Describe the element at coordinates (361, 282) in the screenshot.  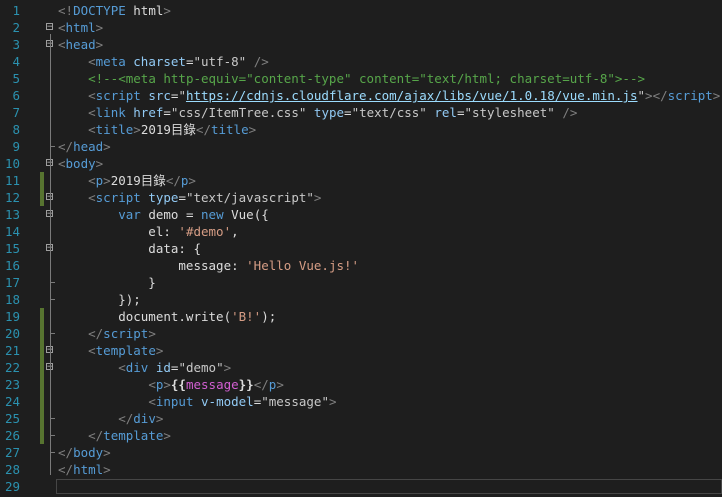
I see `code-line: 17 }` at that location.